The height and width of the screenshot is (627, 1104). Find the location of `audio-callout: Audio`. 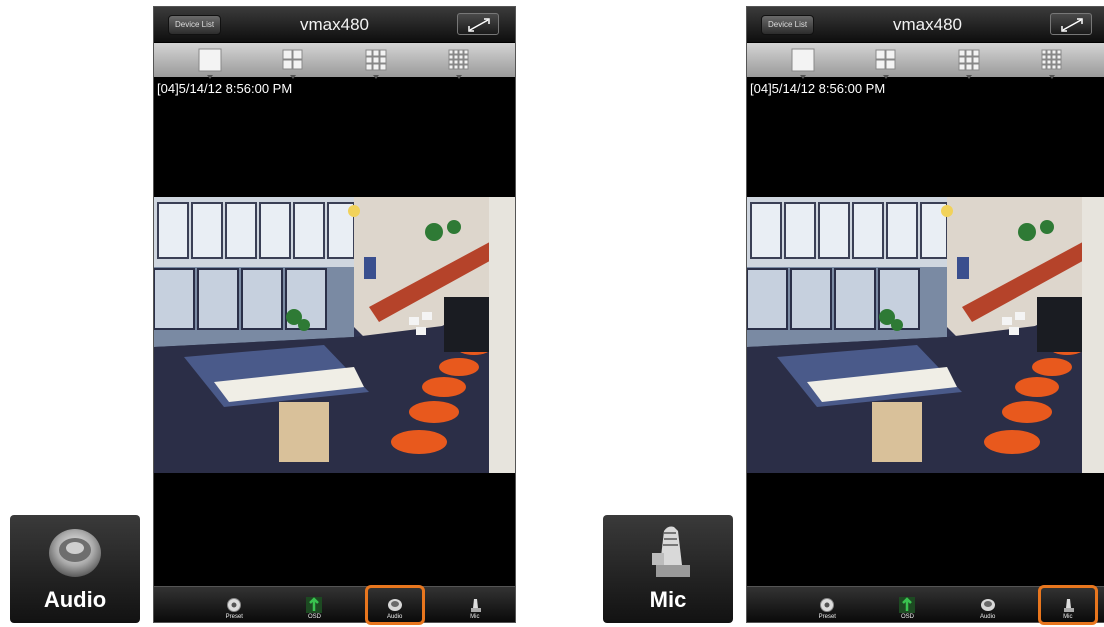

audio-callout: Audio is located at coordinates (75, 569).